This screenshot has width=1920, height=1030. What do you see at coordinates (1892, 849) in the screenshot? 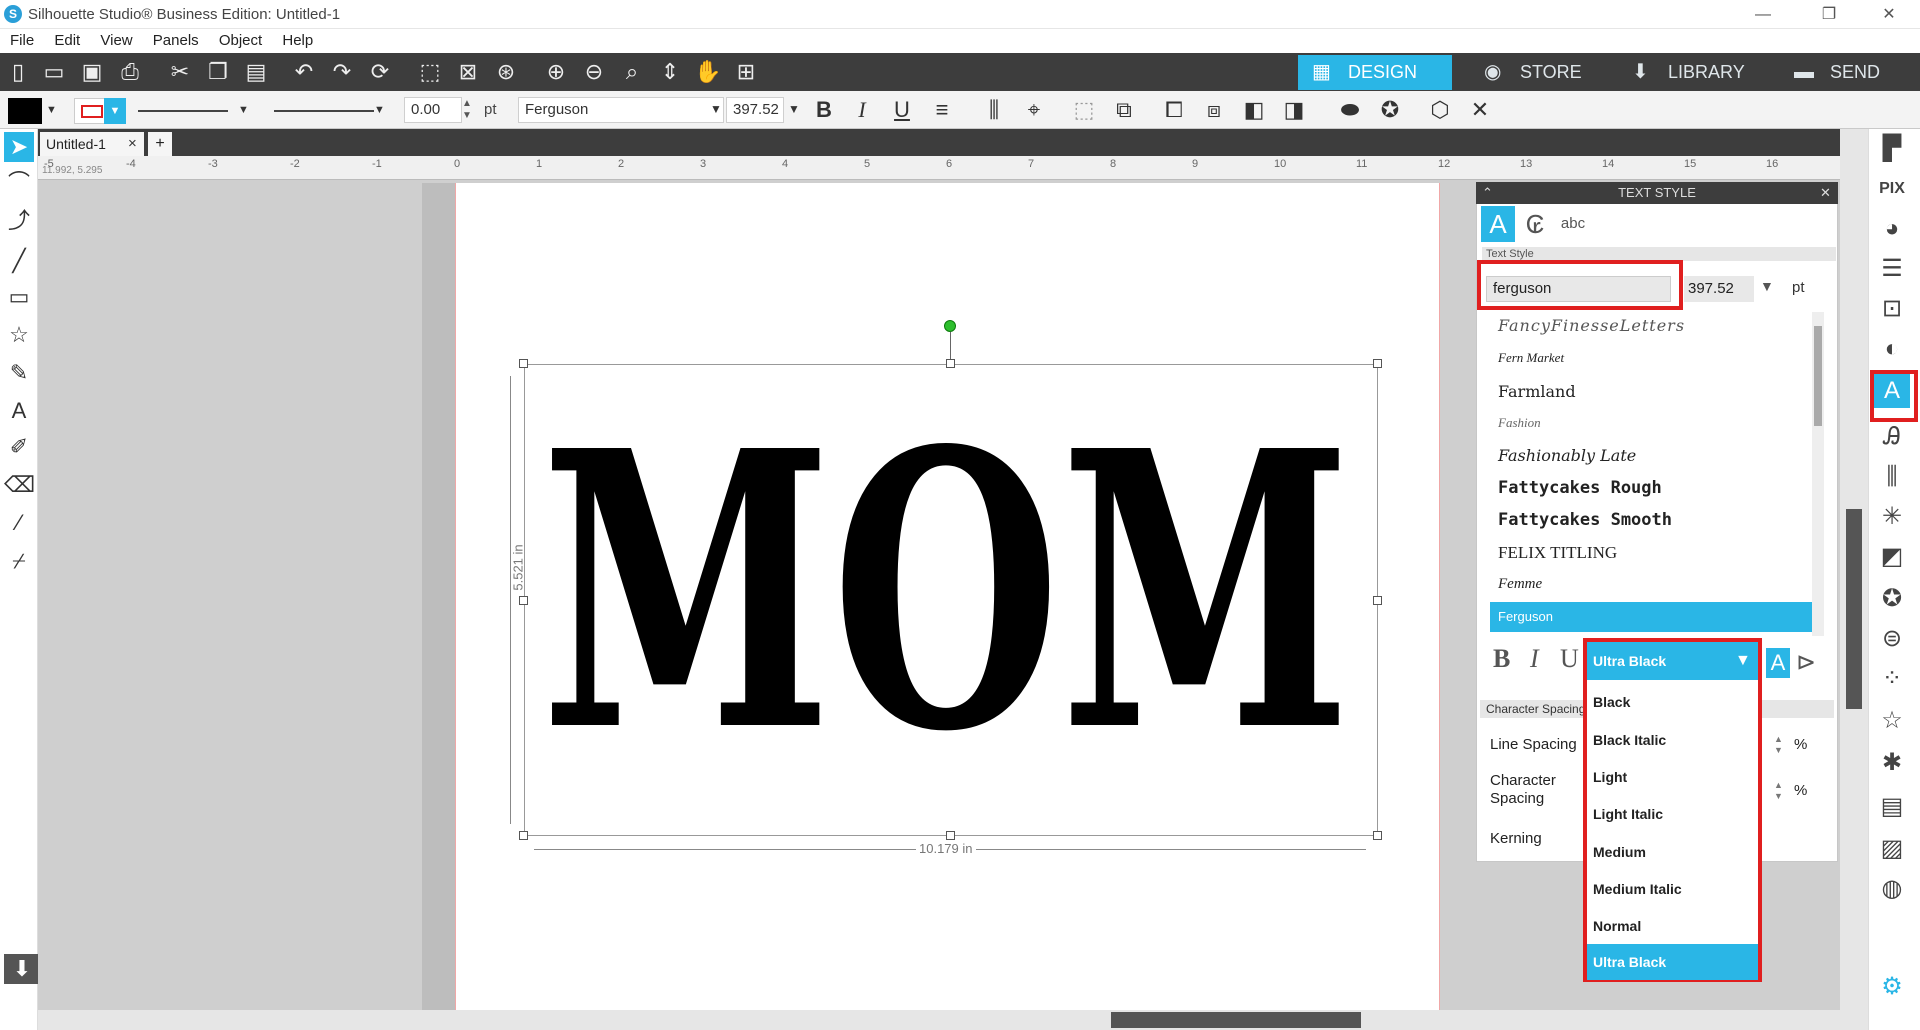
I see `hatch-icon: ▨` at bounding box center [1892, 849].